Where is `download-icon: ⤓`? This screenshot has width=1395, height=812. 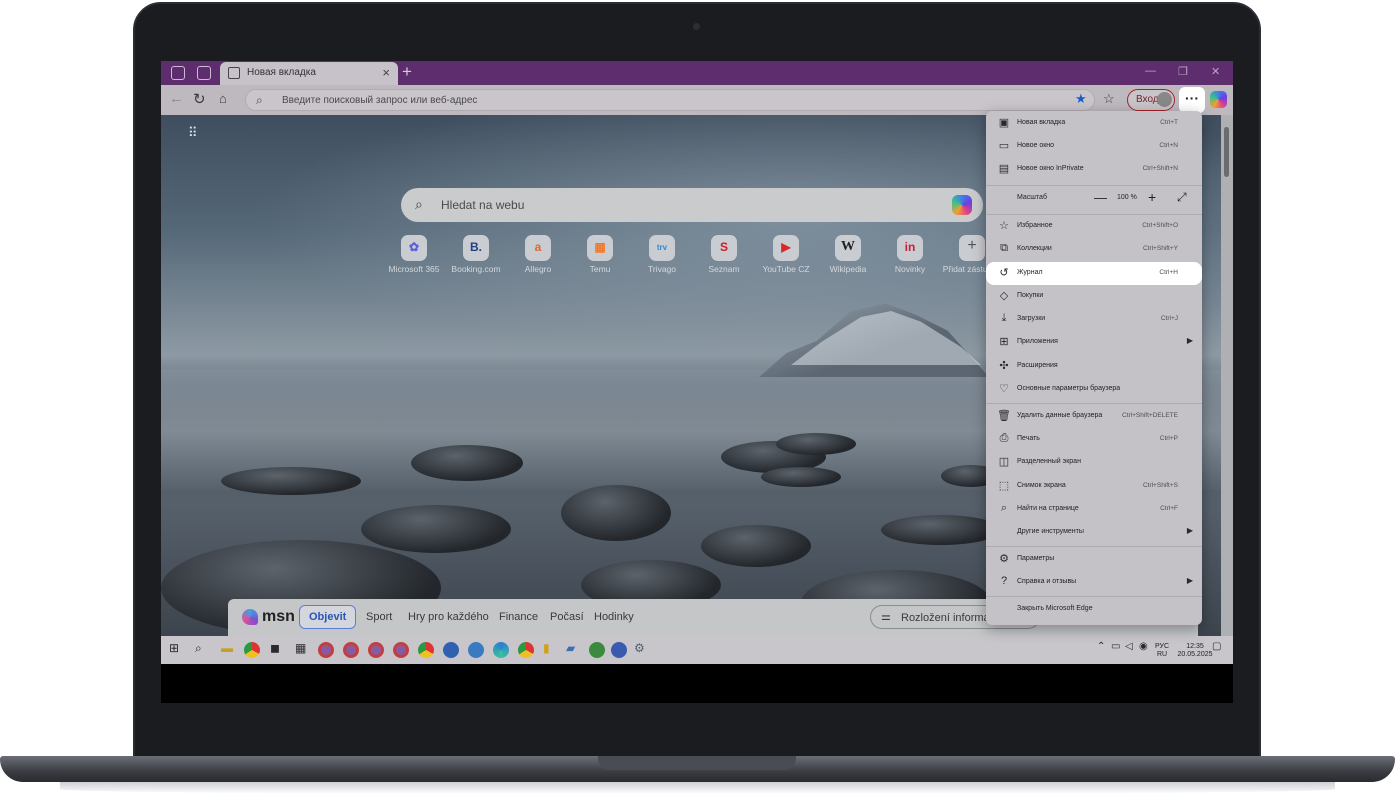 download-icon: ⤓ is located at coordinates (1004, 318).